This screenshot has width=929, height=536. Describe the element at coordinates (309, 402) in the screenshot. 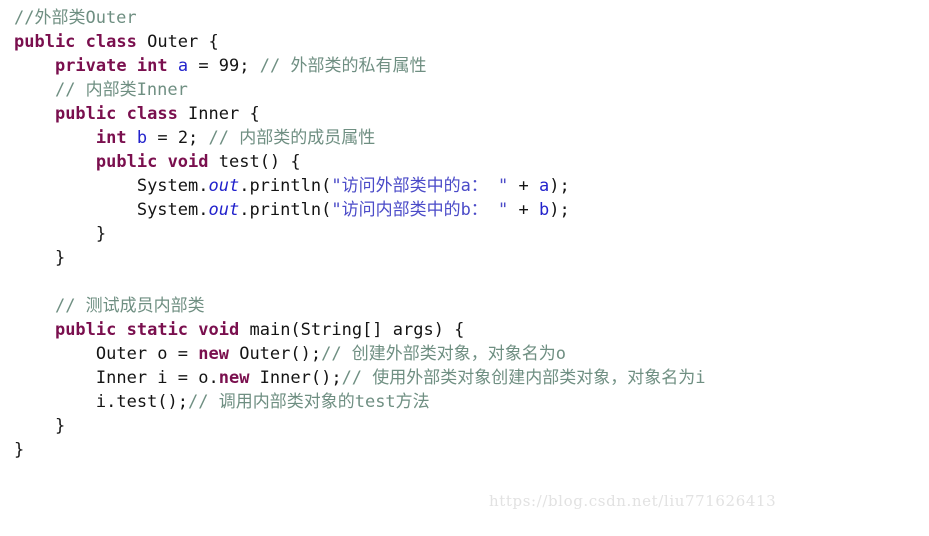

I see `code-token-cmt: // 调用内部类对象的test方法` at that location.